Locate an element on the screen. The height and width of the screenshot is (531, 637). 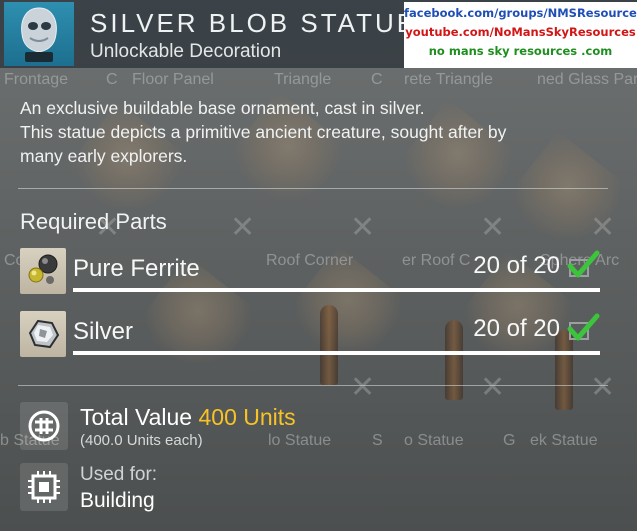
watermark-line: facebook.com/groups/NMSResources is located at coordinates (520, 13).